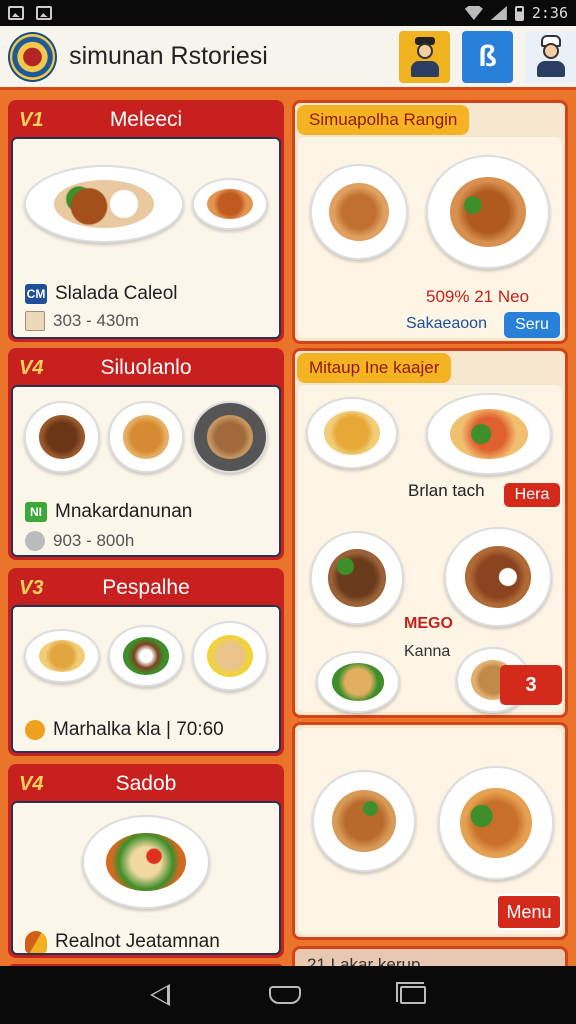 Image resolution: width=576 pixels, height=1024 pixels. I want to click on orange-fruit-icon, so click(35, 730).